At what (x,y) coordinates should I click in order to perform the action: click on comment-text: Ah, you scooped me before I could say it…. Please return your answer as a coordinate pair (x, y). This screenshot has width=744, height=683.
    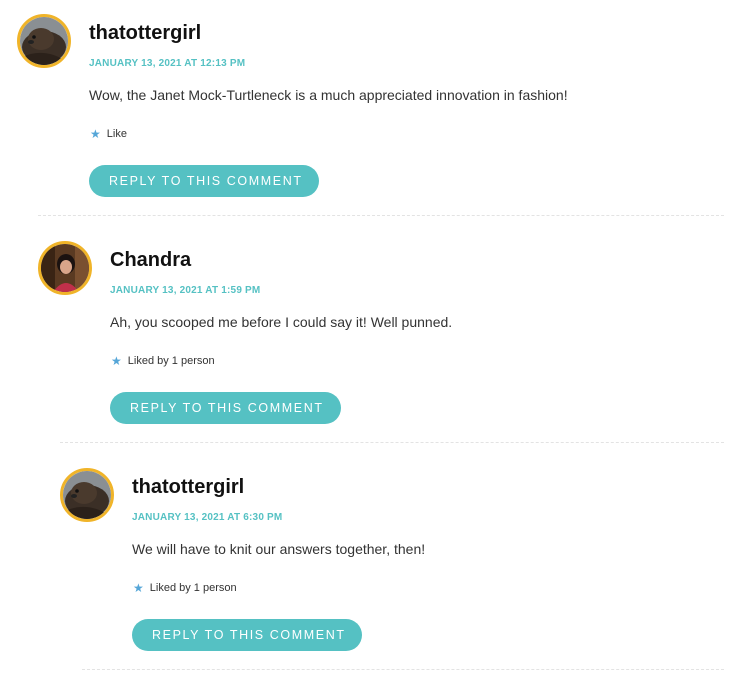
    Looking at the image, I should click on (281, 322).